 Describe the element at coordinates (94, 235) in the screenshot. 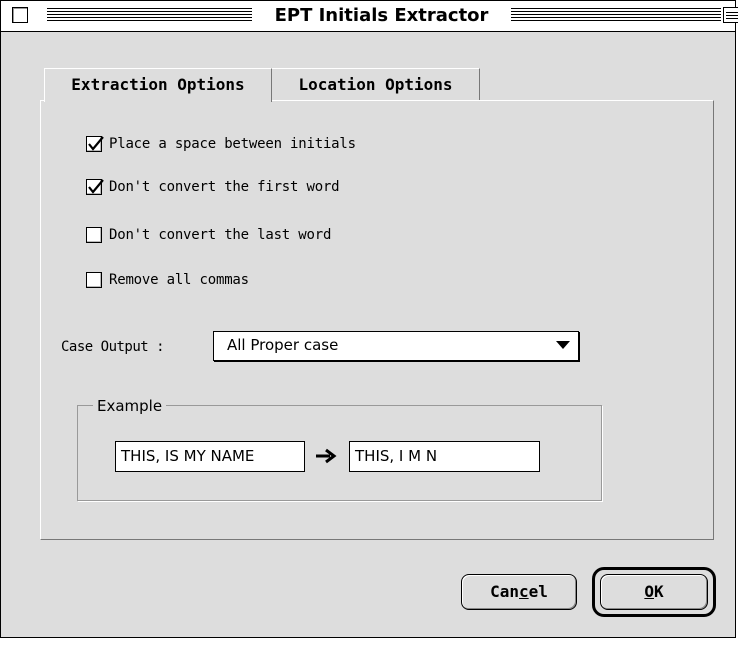

I see `checkbox-last-word` at that location.